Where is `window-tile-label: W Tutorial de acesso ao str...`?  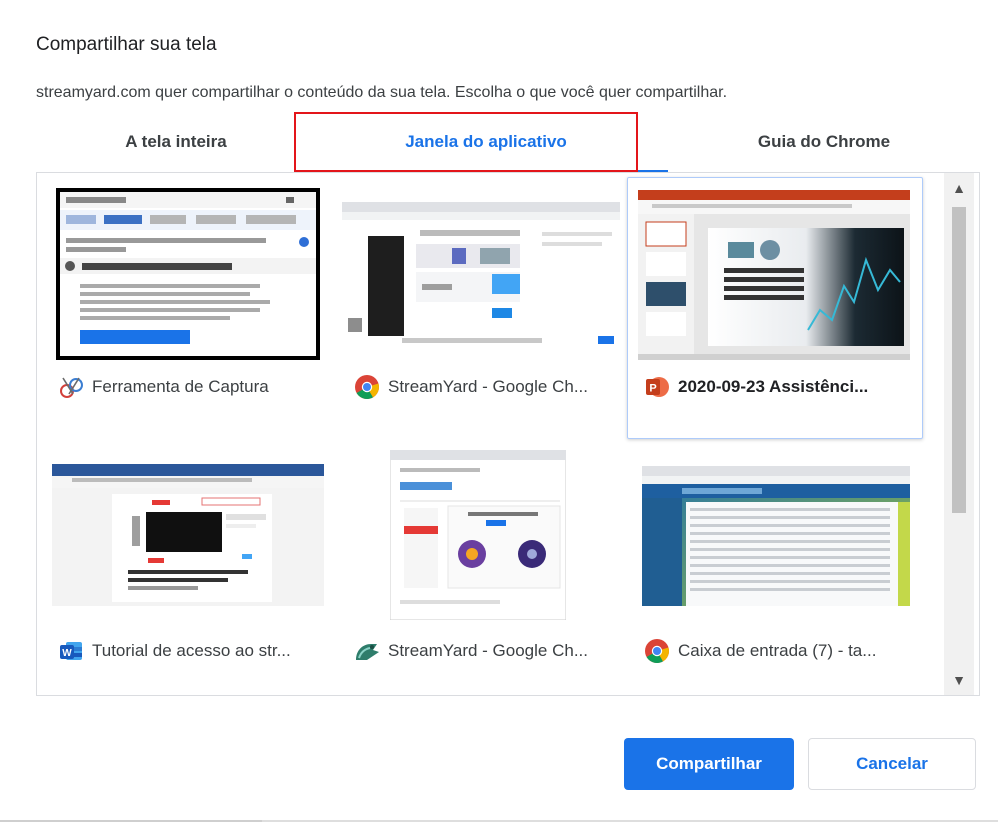
window-tile-label: W Tutorial de acesso ao str... is located at coordinates (191, 651).